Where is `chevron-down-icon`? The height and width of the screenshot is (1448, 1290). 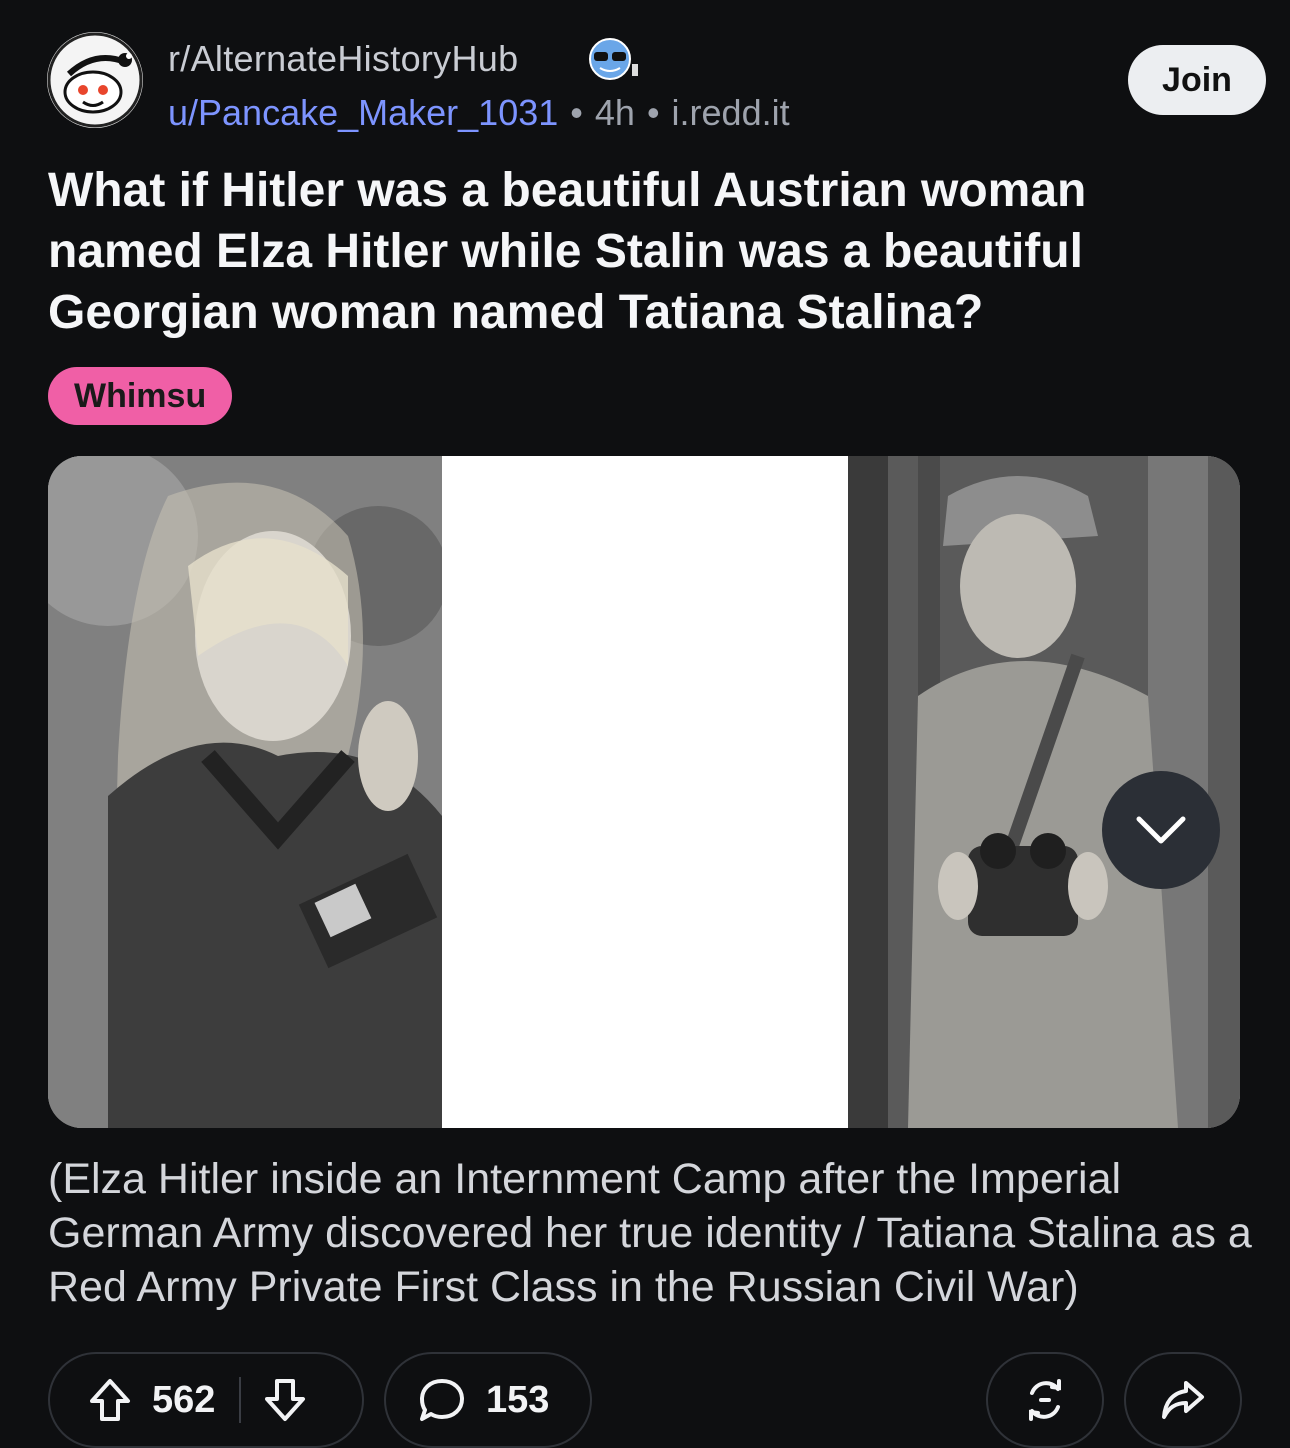 chevron-down-icon is located at coordinates (1161, 830).